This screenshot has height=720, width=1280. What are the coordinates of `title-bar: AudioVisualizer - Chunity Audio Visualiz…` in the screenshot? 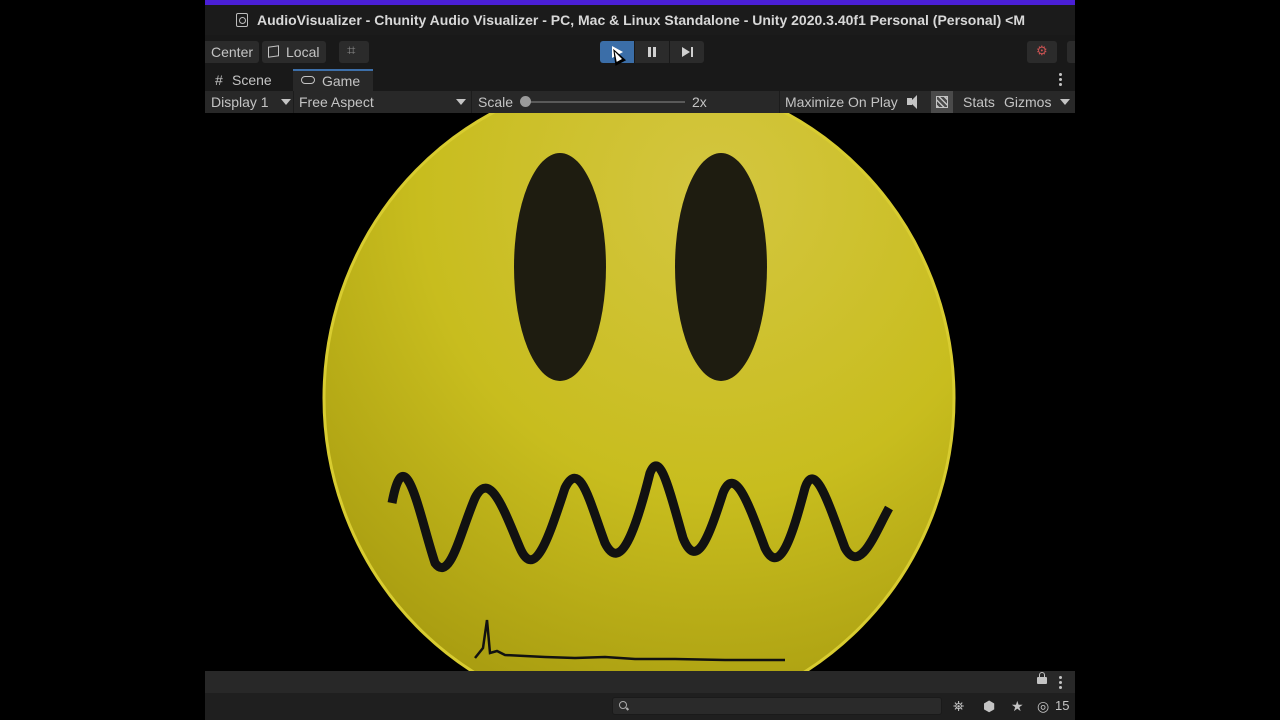 It's located at (640, 20).